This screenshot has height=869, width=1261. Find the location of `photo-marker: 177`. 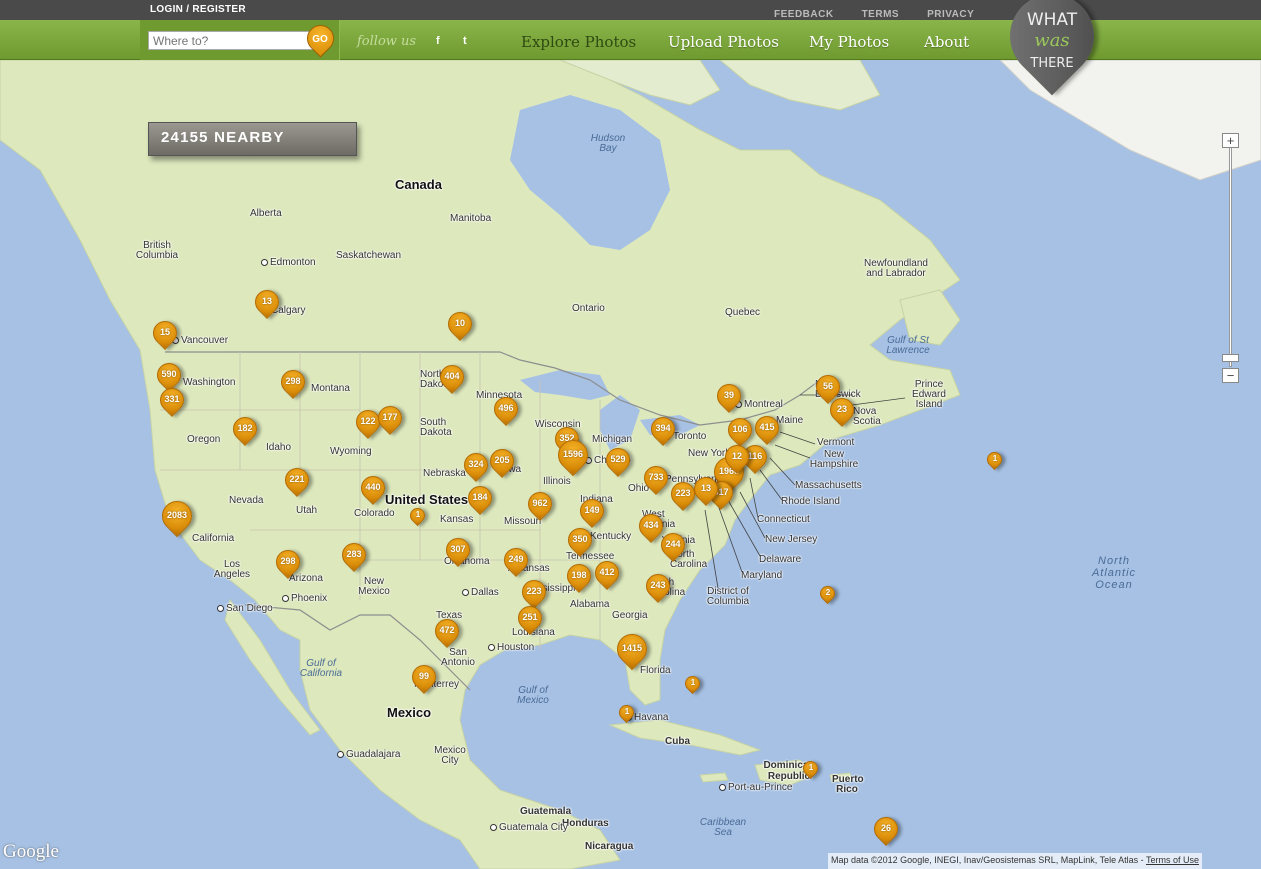

photo-marker: 177 is located at coordinates (390, 418).